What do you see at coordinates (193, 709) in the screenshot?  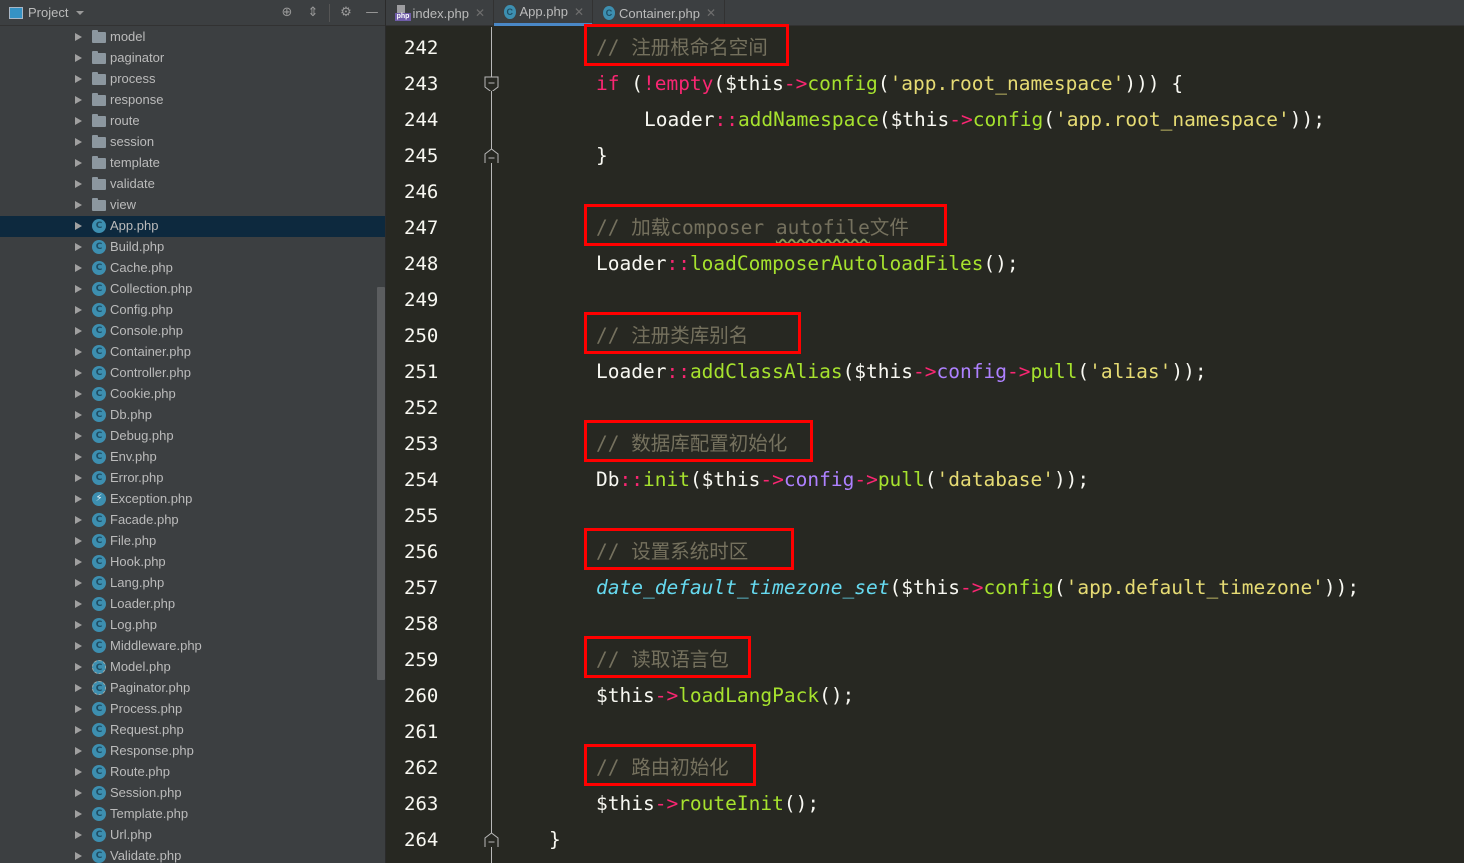 I see `tree-item: C Process.php` at bounding box center [193, 709].